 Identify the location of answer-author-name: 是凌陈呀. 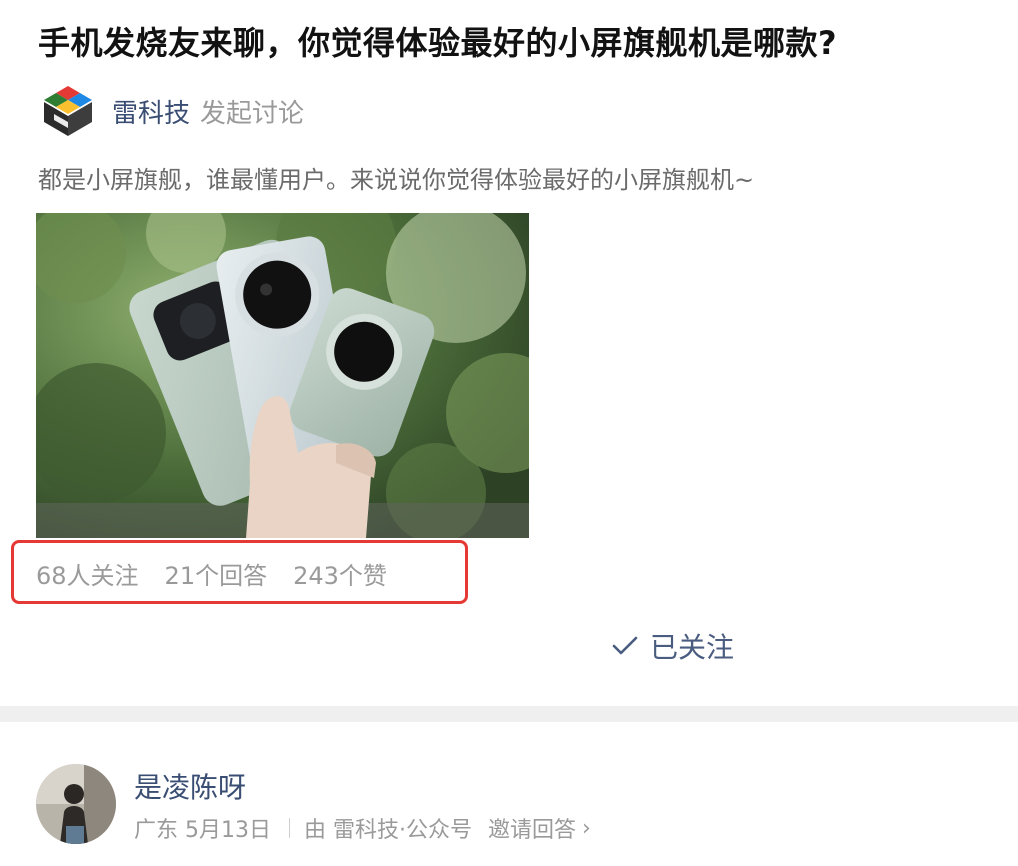
(190, 786).